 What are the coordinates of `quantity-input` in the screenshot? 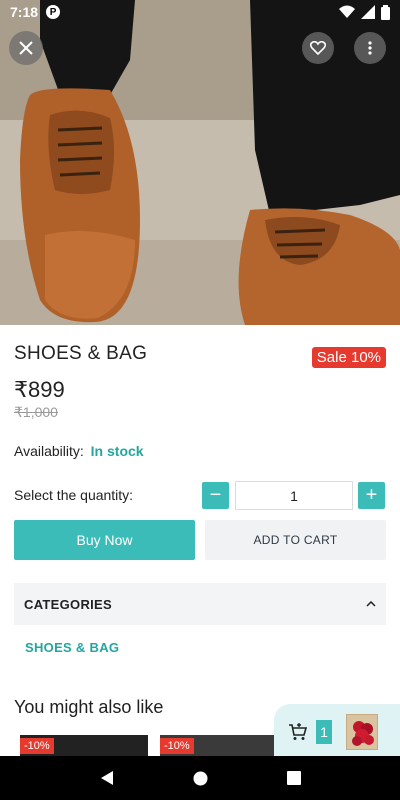 It's located at (294, 495).